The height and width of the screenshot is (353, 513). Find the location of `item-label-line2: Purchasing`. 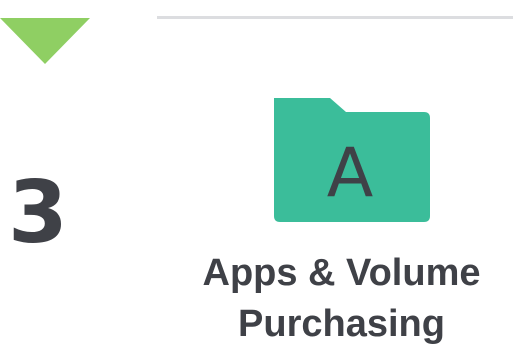

item-label-line2: Purchasing is located at coordinates (341, 324).